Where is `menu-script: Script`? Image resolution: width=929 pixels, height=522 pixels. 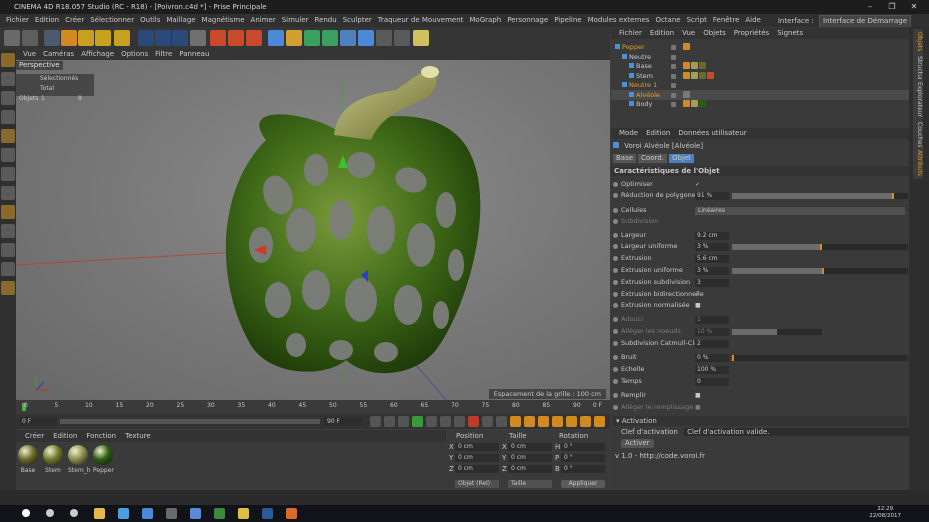
menu-script: Script is located at coordinates (697, 20).